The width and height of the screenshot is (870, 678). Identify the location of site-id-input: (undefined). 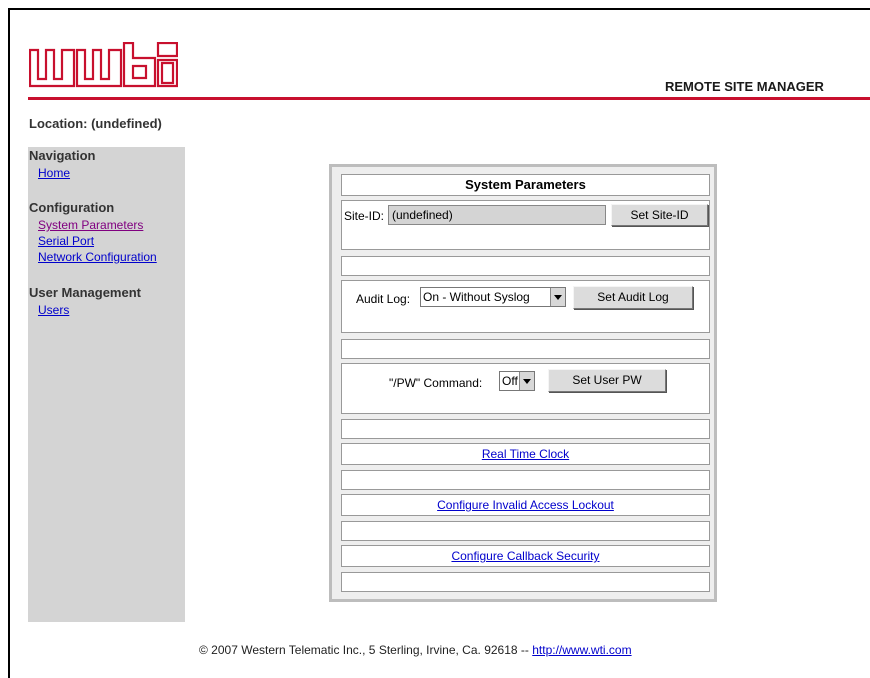
(497, 215).